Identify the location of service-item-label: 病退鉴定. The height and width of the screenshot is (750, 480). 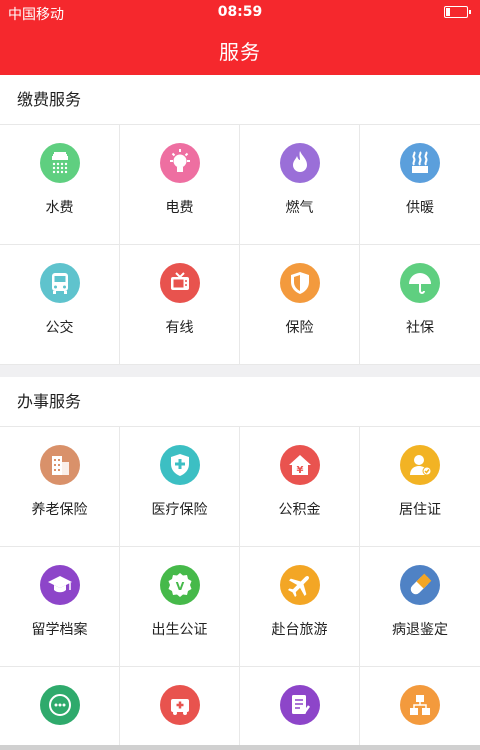
(420, 630).